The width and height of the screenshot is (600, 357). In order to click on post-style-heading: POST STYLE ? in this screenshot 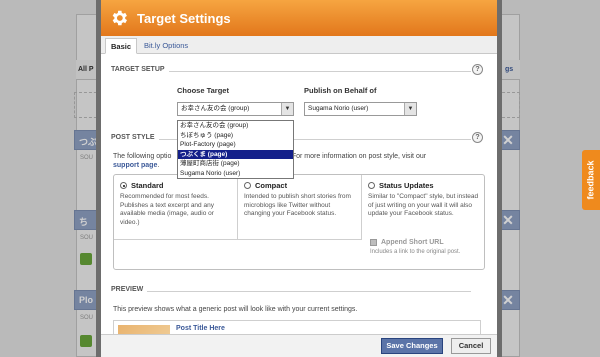, I will do `click(299, 138)`.